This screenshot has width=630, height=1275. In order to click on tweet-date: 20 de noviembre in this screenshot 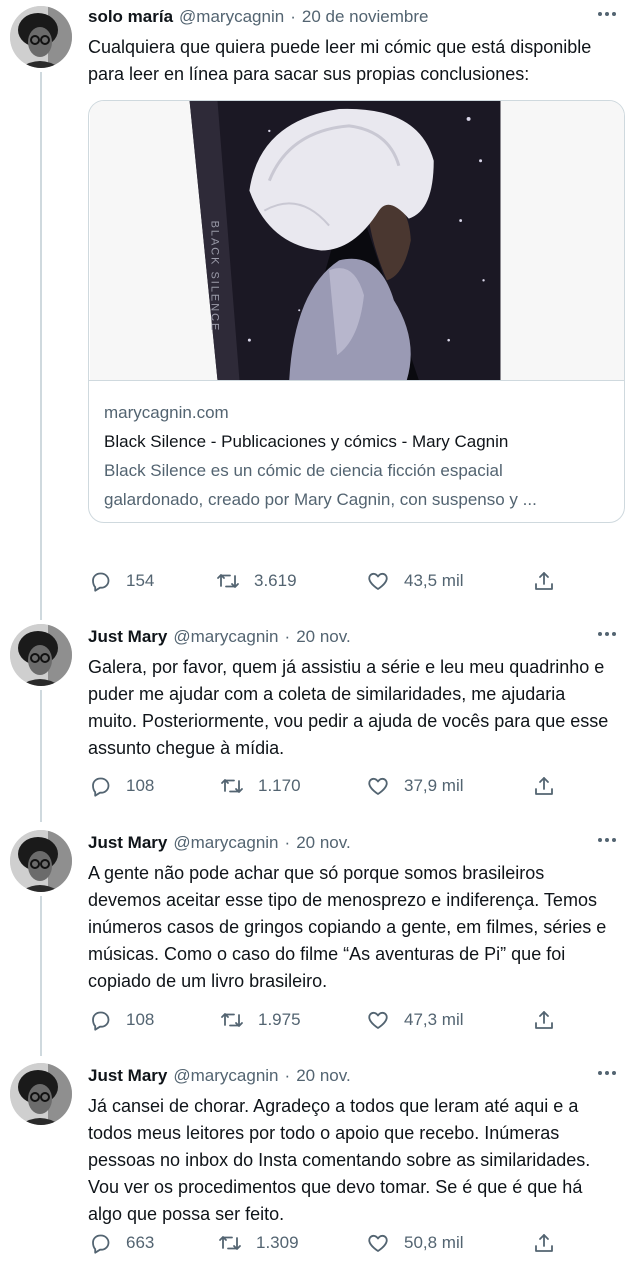, I will do `click(365, 17)`.